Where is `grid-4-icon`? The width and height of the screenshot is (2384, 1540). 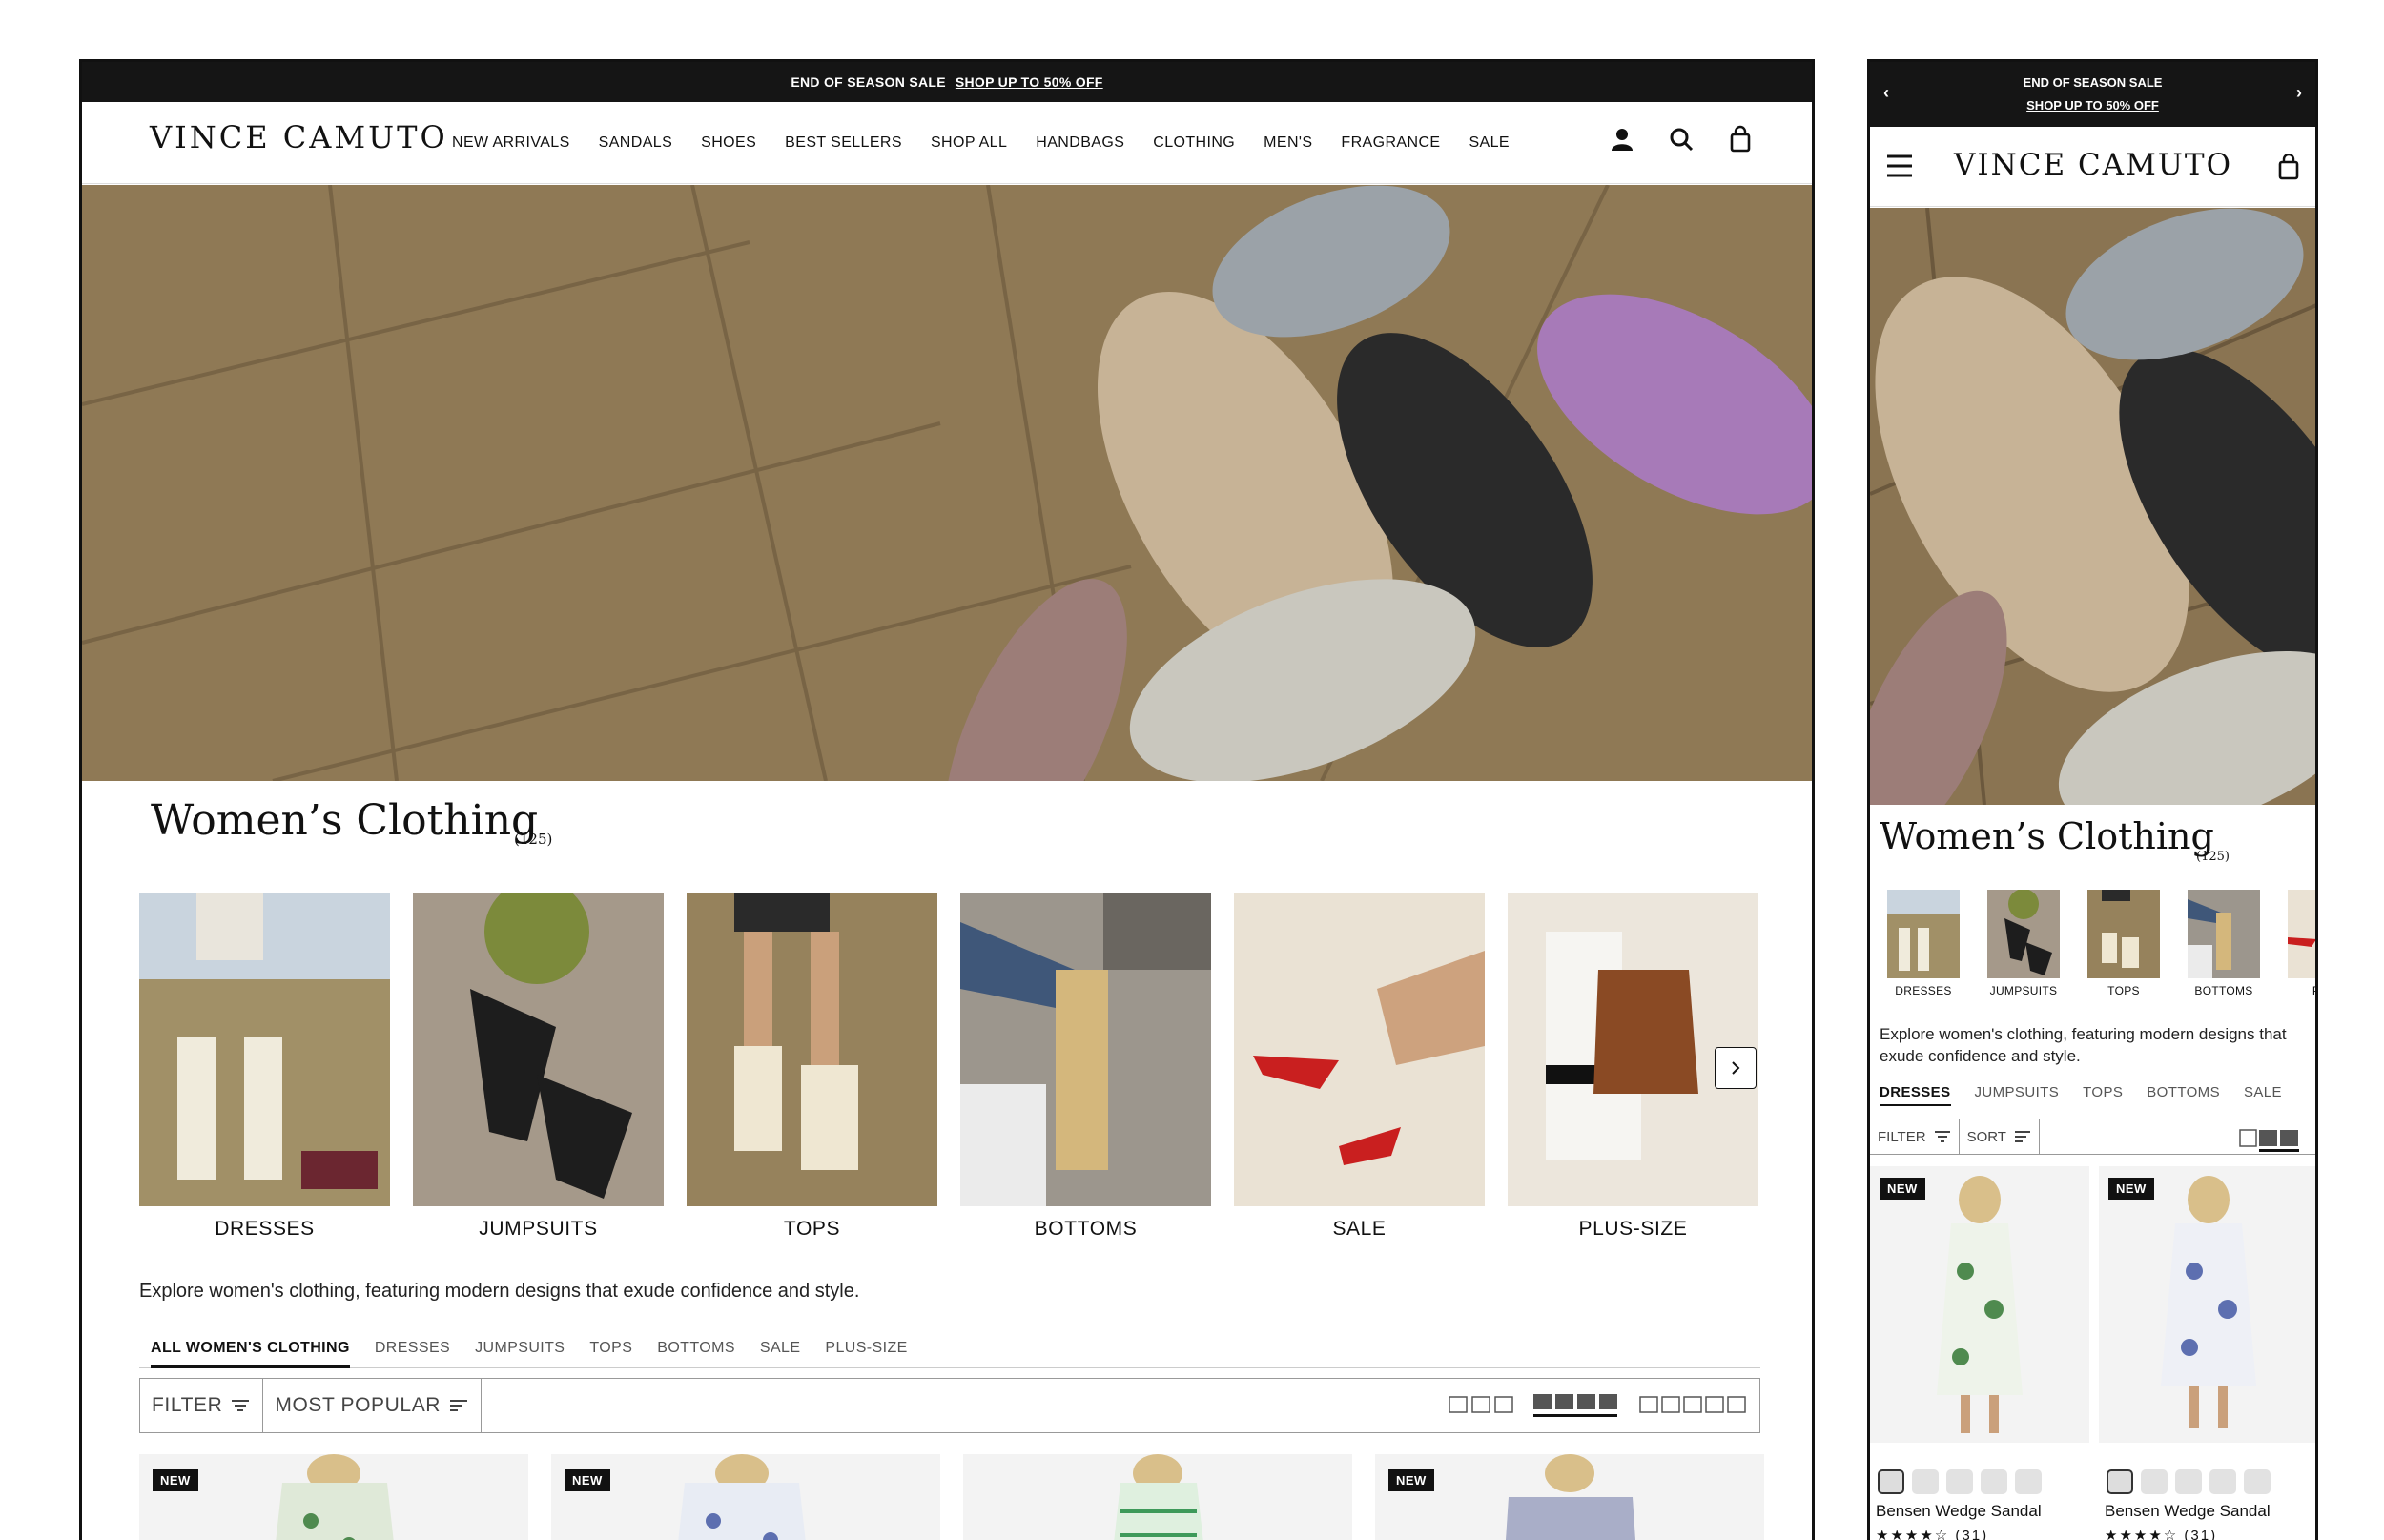
grid-4-icon is located at coordinates (1576, 1404).